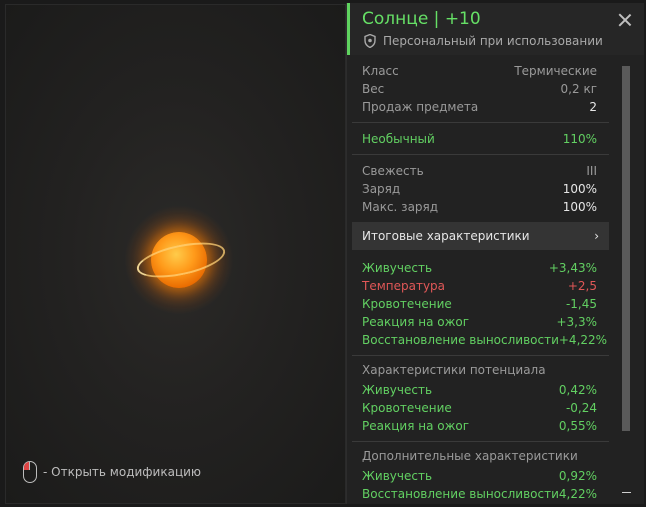 This screenshot has width=646, height=507. What do you see at coordinates (479, 494) in the screenshot?
I see `extra-stamina-regen: Восстановление выносливости 4,22%` at bounding box center [479, 494].